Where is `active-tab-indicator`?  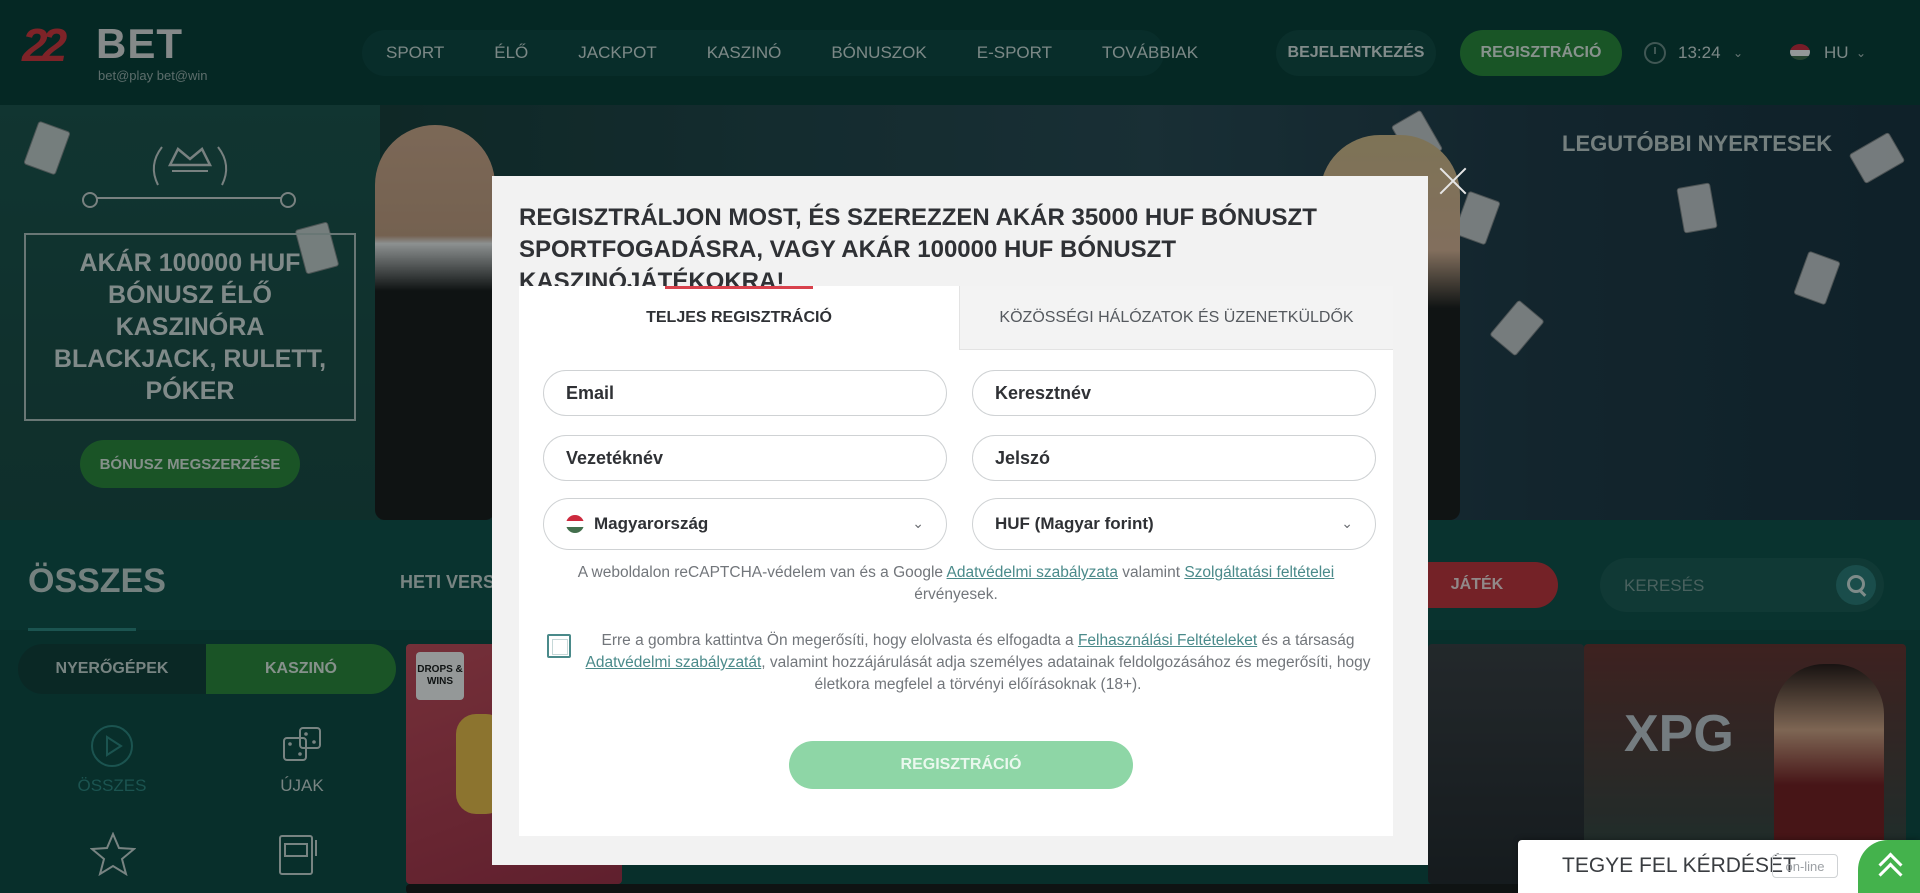
active-tab-indicator is located at coordinates (739, 287).